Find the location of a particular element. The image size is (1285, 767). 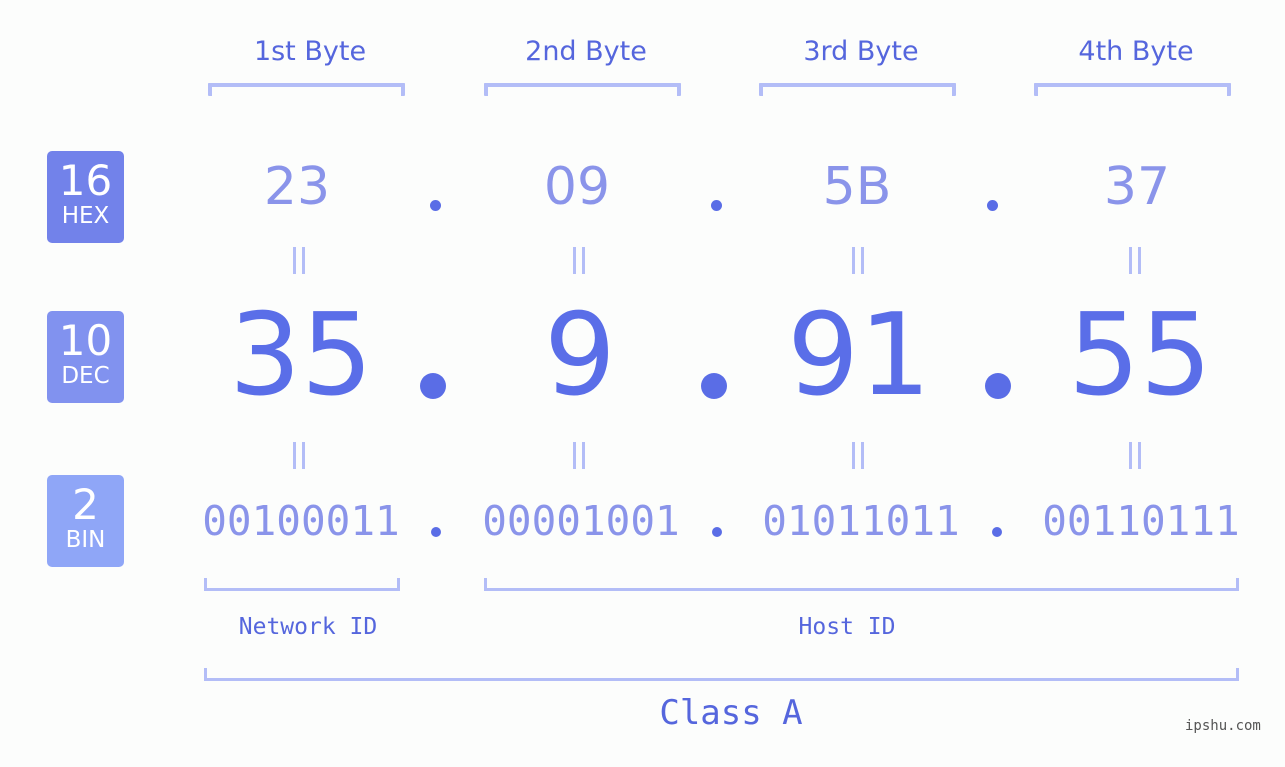

host-id-label: Host ID is located at coordinates (847, 627).